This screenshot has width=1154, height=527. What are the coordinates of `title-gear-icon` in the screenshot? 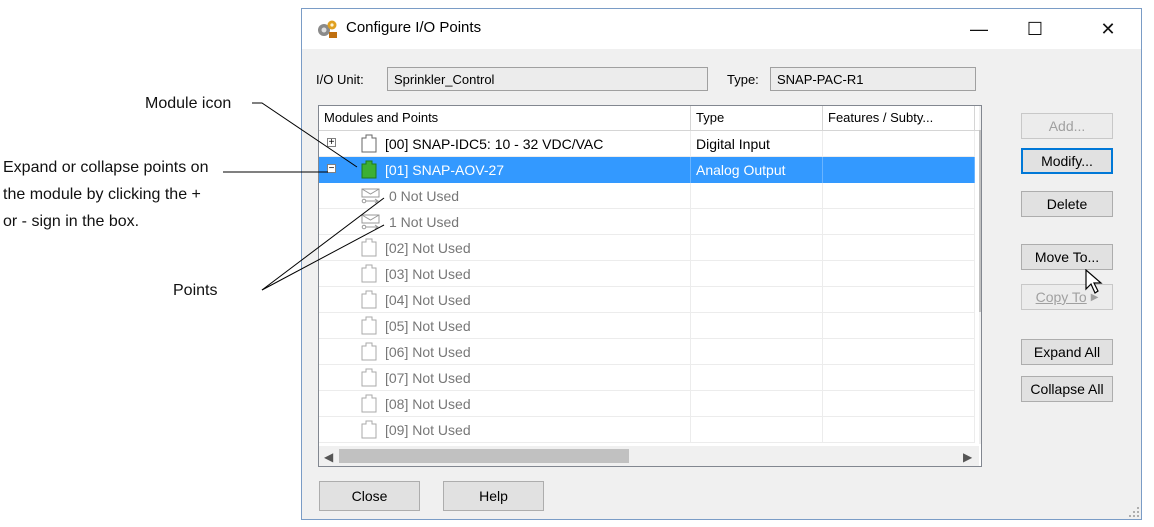 It's located at (327, 29).